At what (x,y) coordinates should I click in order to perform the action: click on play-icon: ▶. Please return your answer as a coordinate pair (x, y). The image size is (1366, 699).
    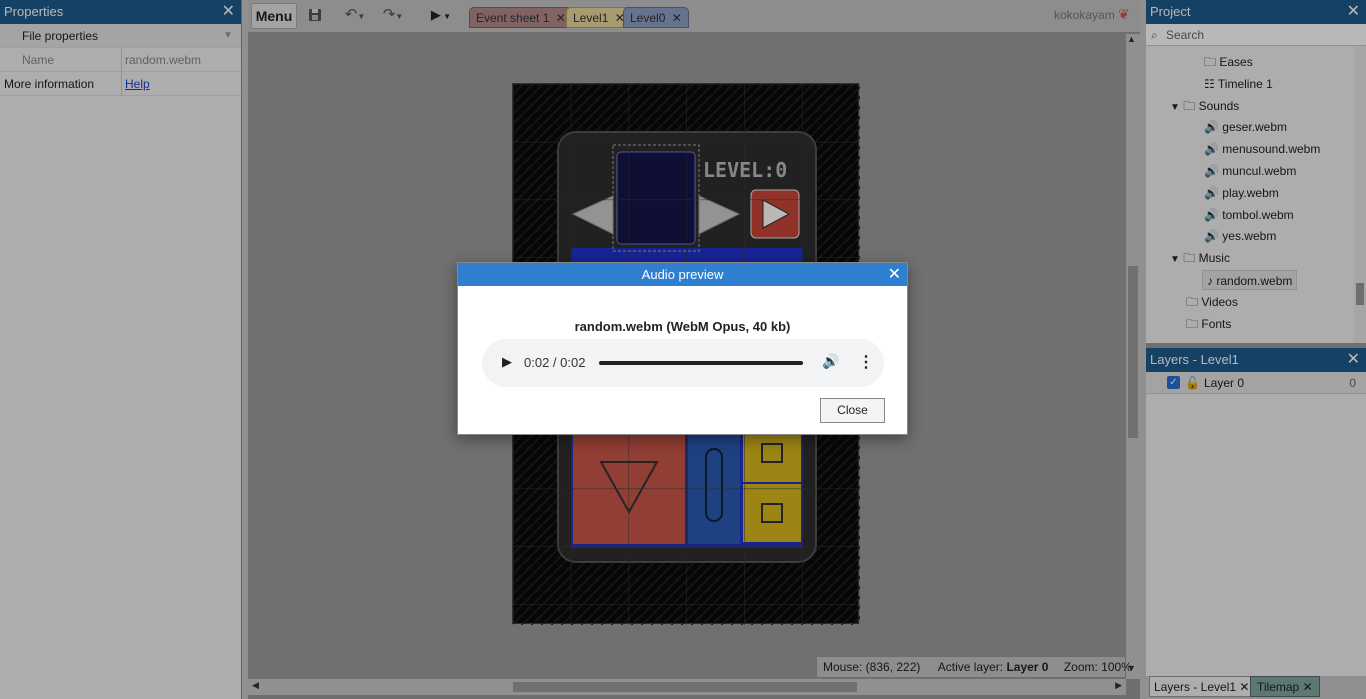
    Looking at the image, I should click on (507, 362).